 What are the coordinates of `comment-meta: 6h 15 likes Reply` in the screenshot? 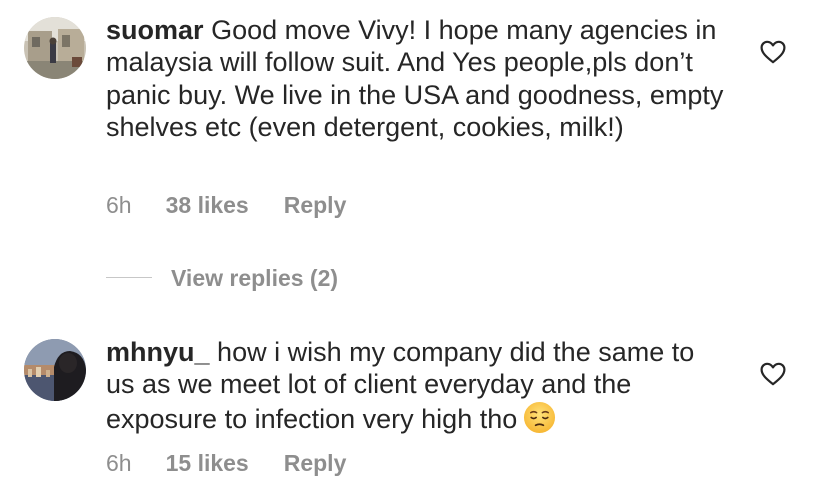 It's located at (226, 463).